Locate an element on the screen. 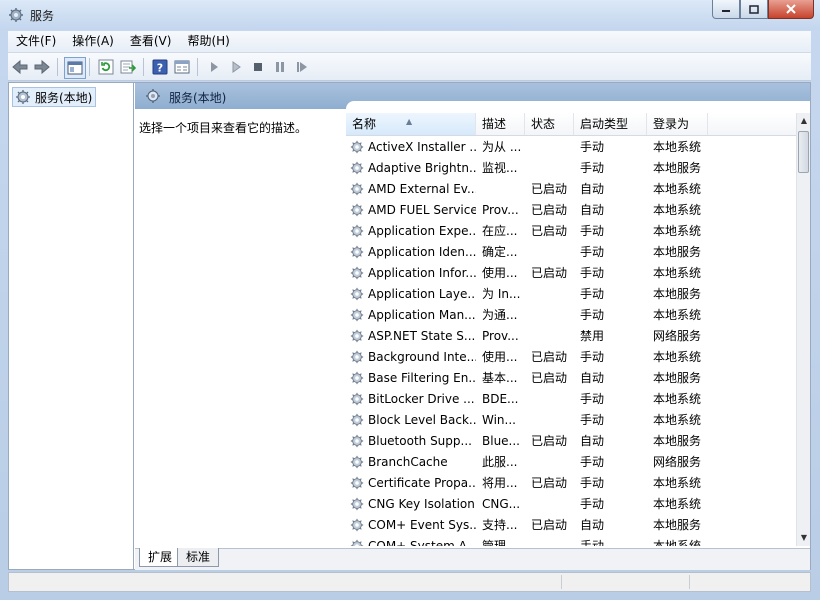 Image resolution: width=820 pixels, height=600 pixels. tab-standard: 标准 is located at coordinates (198, 557).